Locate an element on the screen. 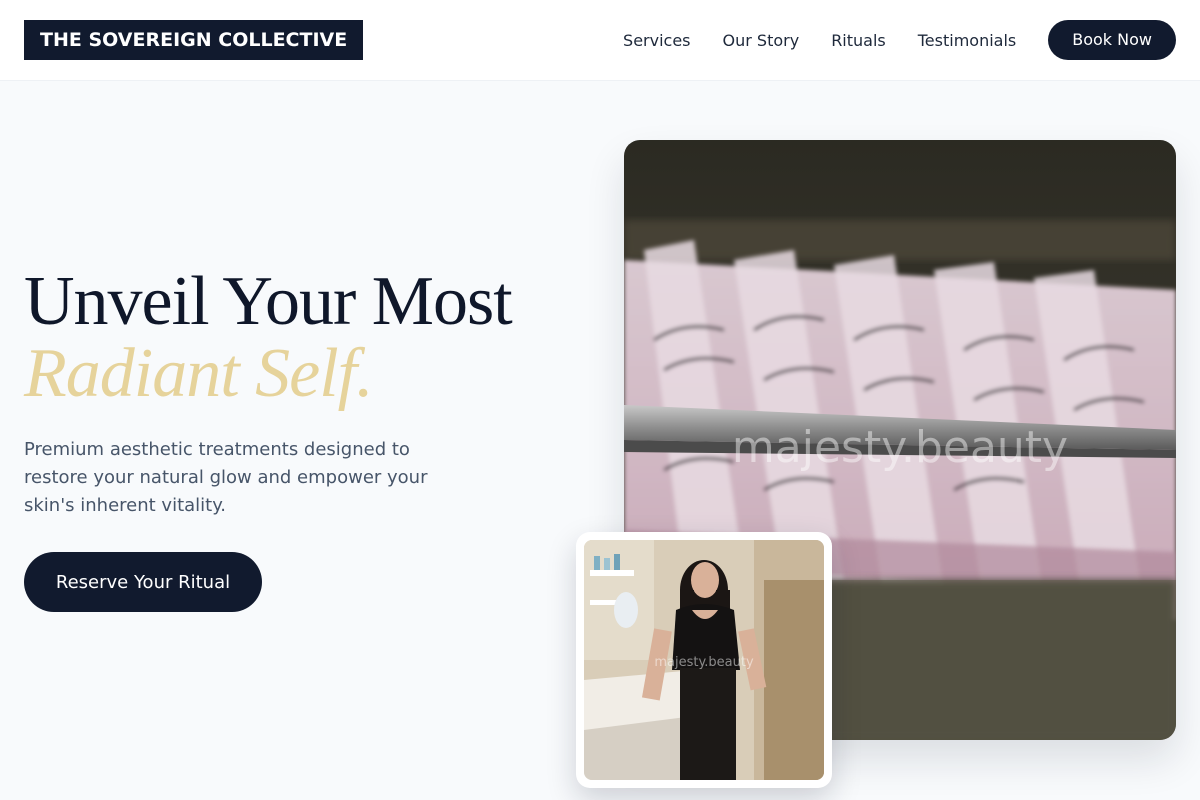 Image resolution: width=1200 pixels, height=800 pixels. nav-rituals: Rituals is located at coordinates (858, 40).